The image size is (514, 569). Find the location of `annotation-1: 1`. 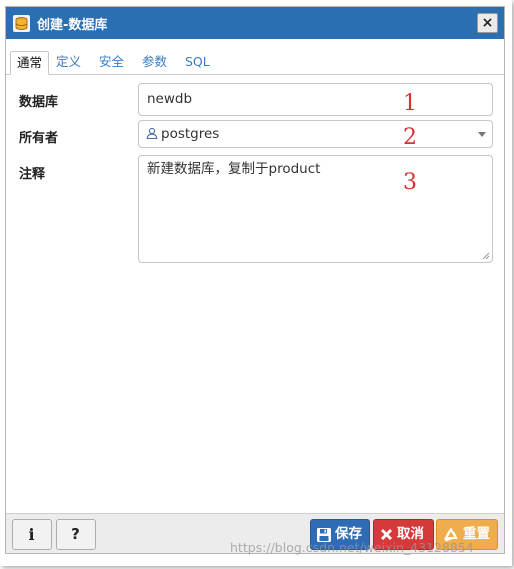

annotation-1: 1 is located at coordinates (410, 103).